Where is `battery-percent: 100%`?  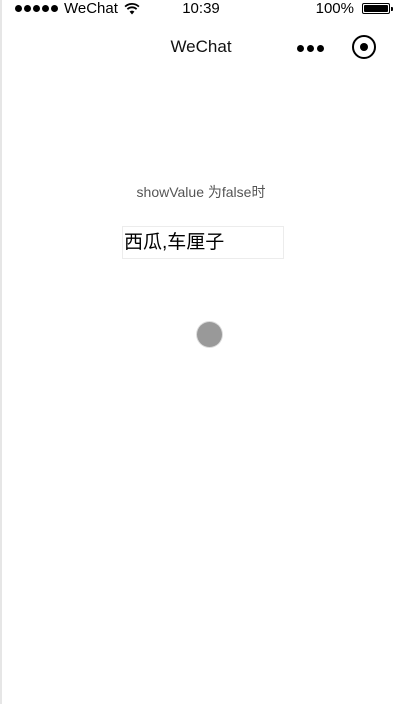 battery-percent: 100% is located at coordinates (334, 8).